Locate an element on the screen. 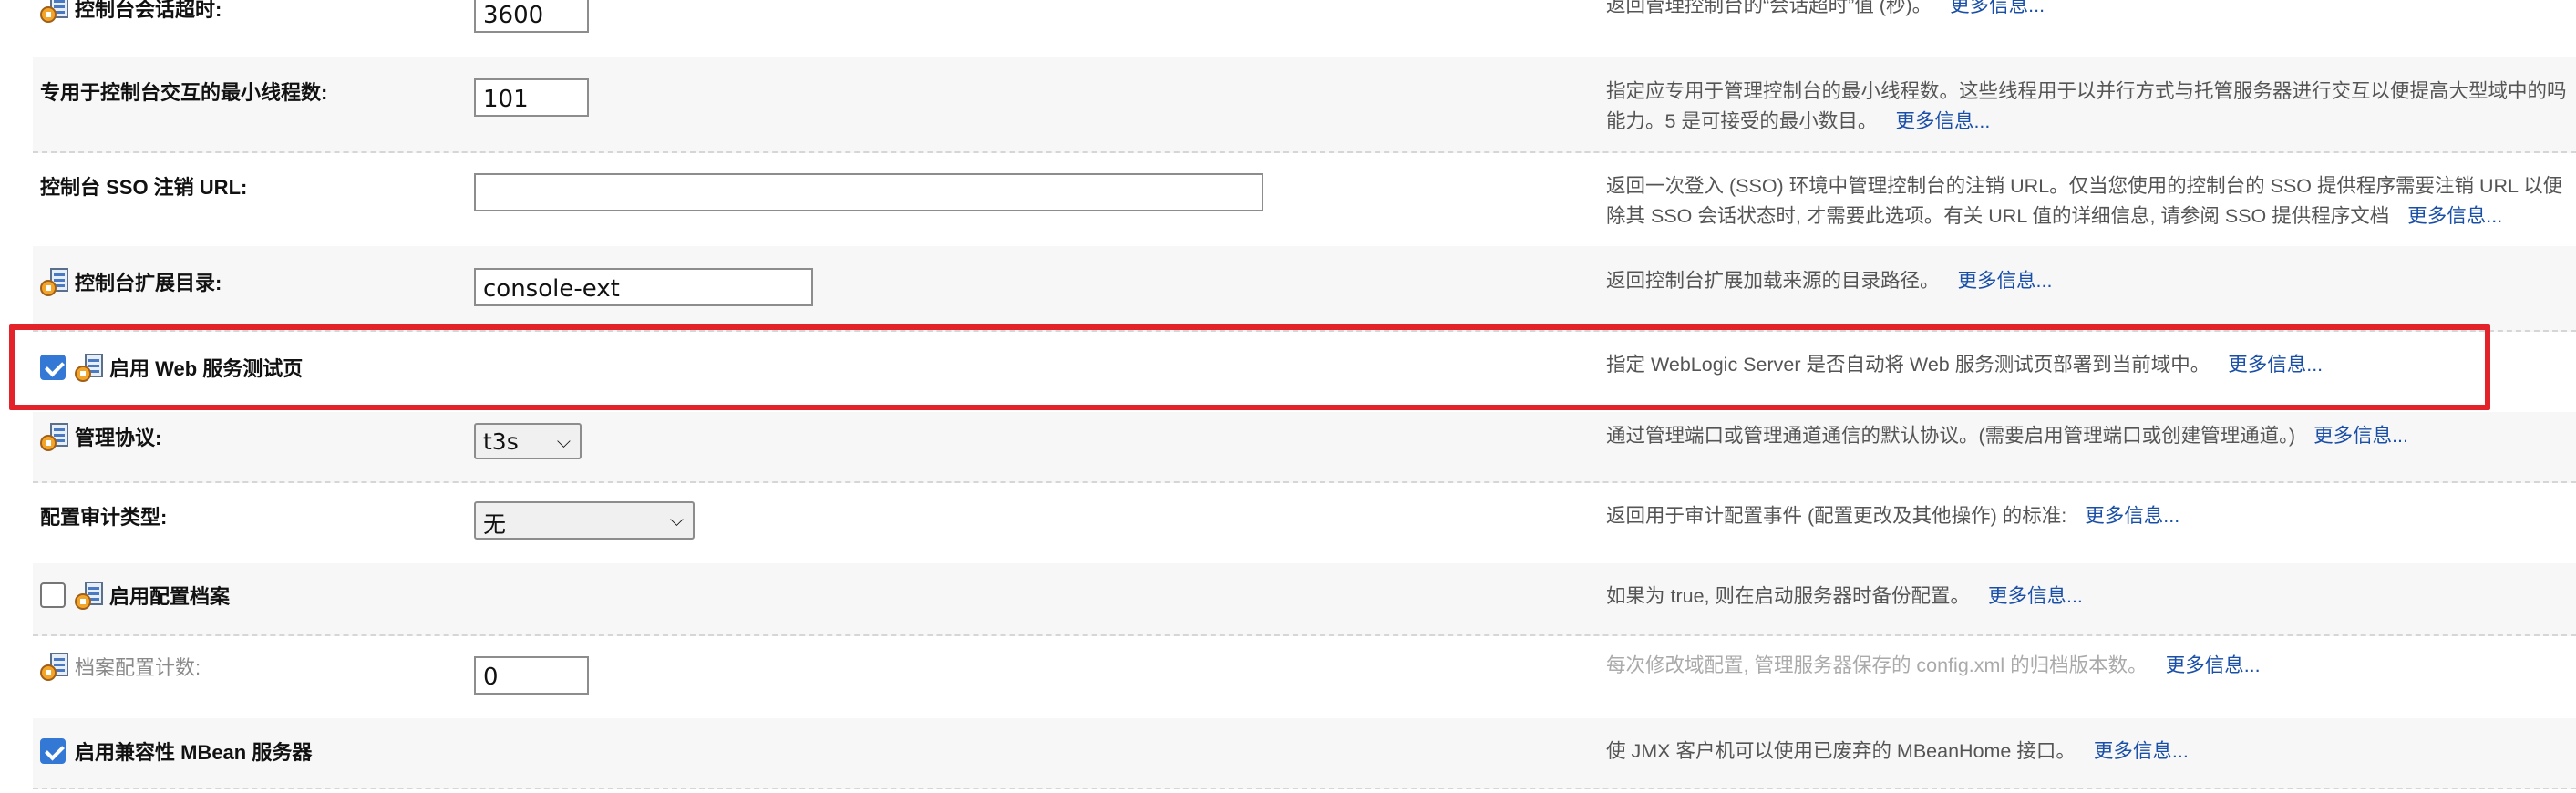 This screenshot has height=793, width=2576. config-audit-type-select: 无 ⌵ is located at coordinates (584, 521).